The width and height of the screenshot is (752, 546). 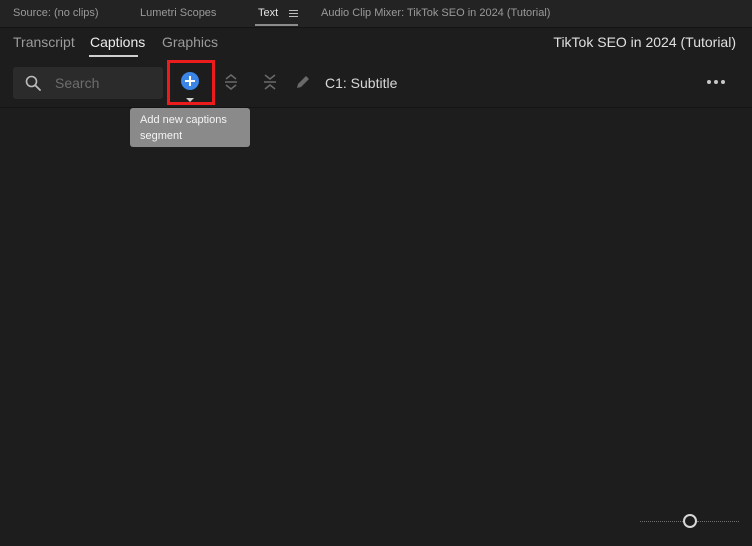 I want to click on zoom-handle, so click(x=690, y=521).